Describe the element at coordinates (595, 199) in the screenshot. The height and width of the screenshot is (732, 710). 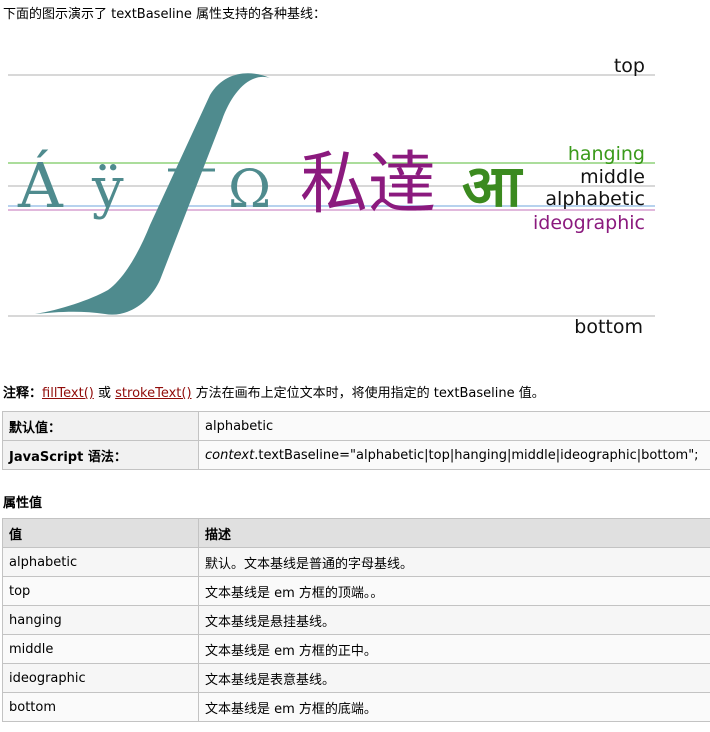
I see `label-alphabetic: alphabetic` at that location.